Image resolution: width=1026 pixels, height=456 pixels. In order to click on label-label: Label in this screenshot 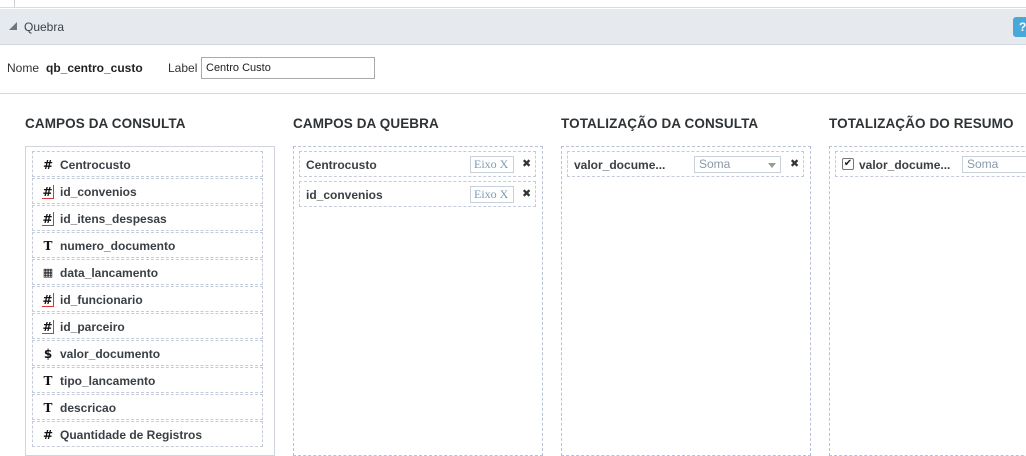, I will do `click(183, 68)`.